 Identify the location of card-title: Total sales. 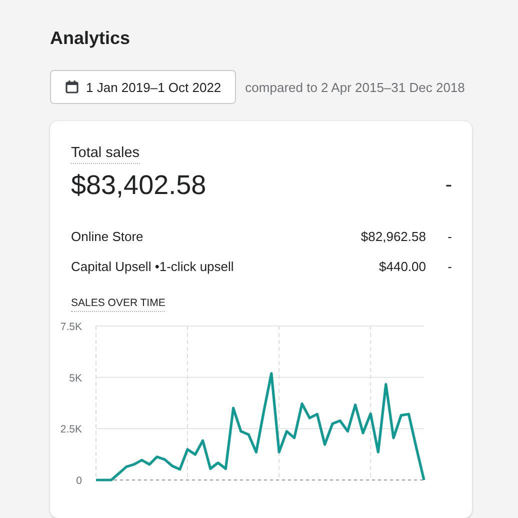
(105, 154).